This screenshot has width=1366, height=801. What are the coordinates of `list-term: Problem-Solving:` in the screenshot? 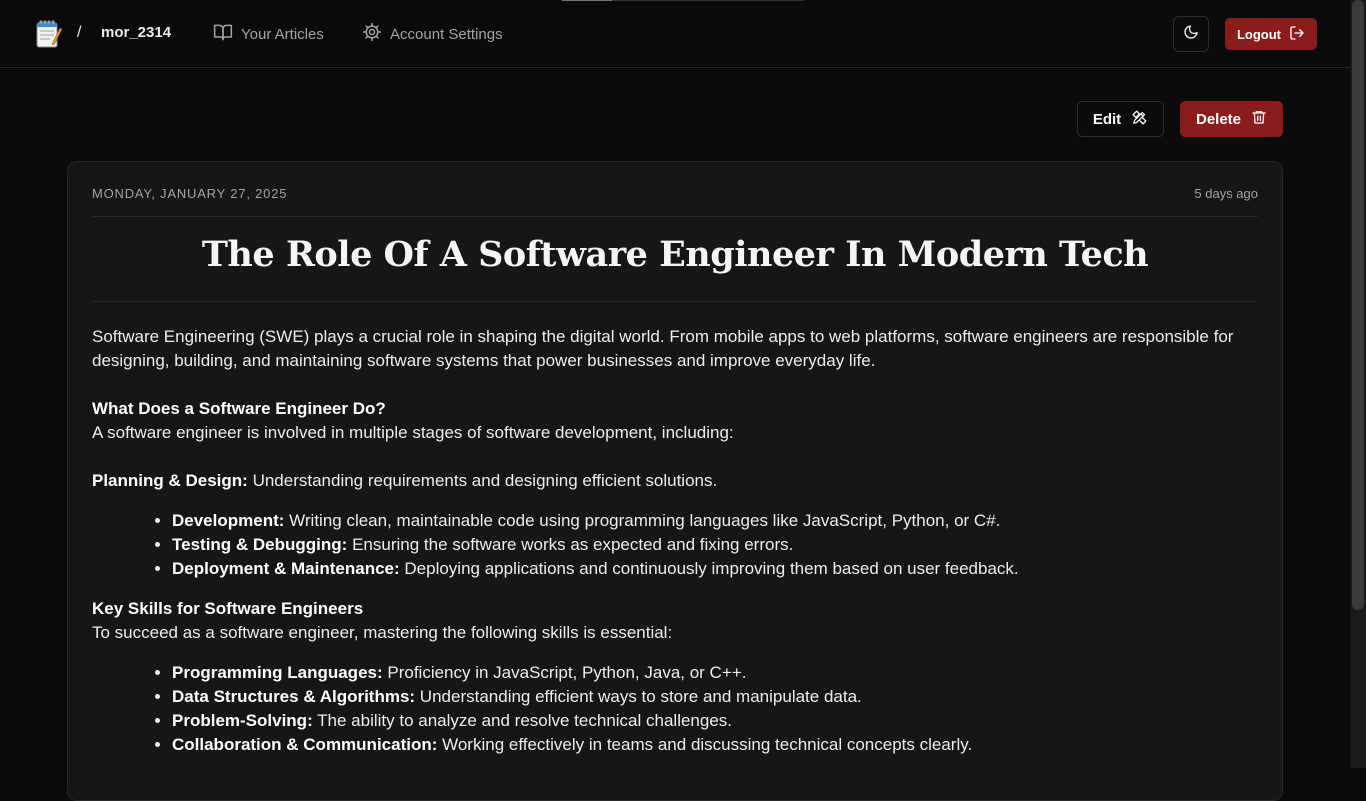 It's located at (242, 720).